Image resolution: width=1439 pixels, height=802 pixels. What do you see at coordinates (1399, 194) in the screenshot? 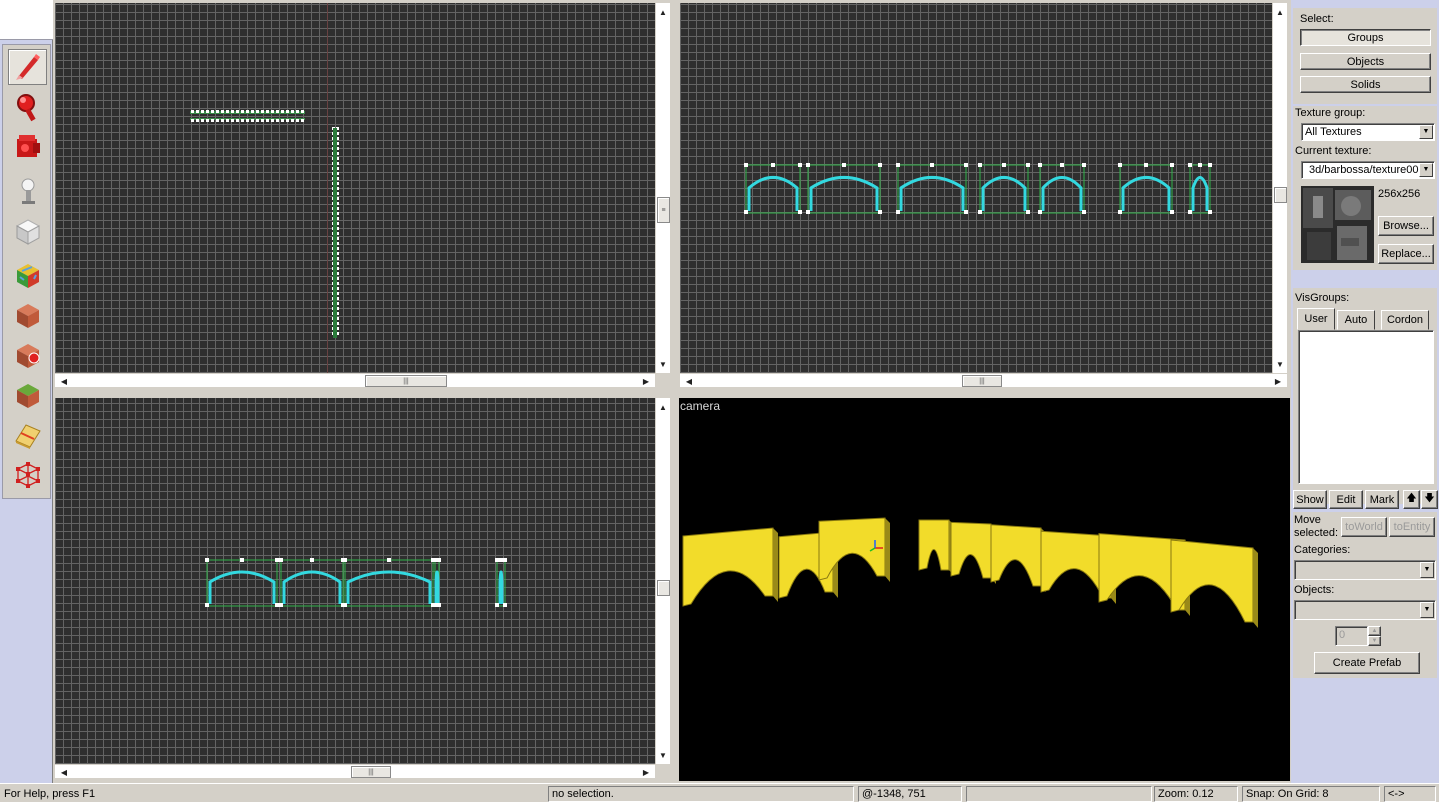
I see `texture-size-label: 256x256` at bounding box center [1399, 194].